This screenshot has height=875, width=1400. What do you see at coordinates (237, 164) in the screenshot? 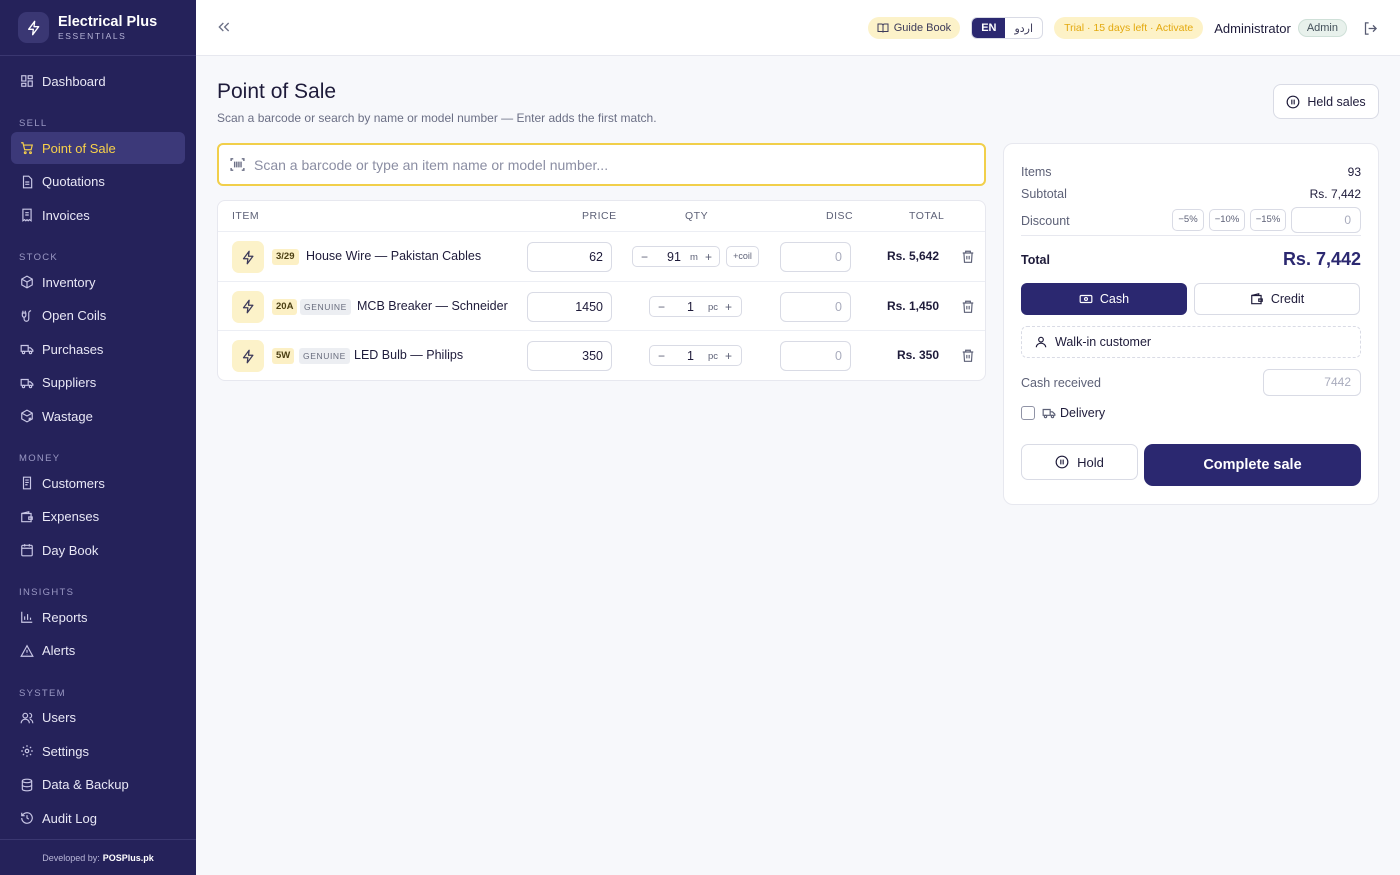
I see `barcode-scan-icon` at bounding box center [237, 164].